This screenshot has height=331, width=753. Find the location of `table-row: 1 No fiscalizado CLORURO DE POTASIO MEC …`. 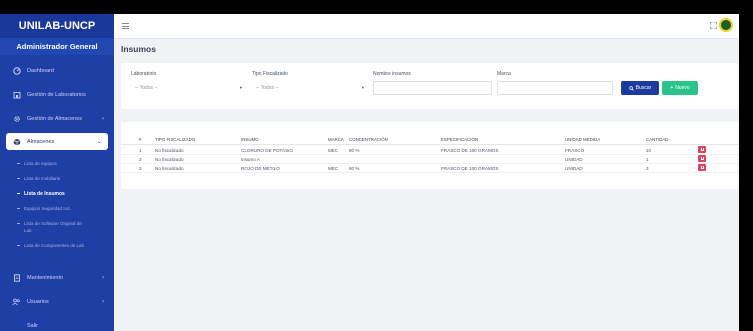

table-row: 1 No fiscalizado CLORURO DE POTASIO MEC … is located at coordinates (429, 150).